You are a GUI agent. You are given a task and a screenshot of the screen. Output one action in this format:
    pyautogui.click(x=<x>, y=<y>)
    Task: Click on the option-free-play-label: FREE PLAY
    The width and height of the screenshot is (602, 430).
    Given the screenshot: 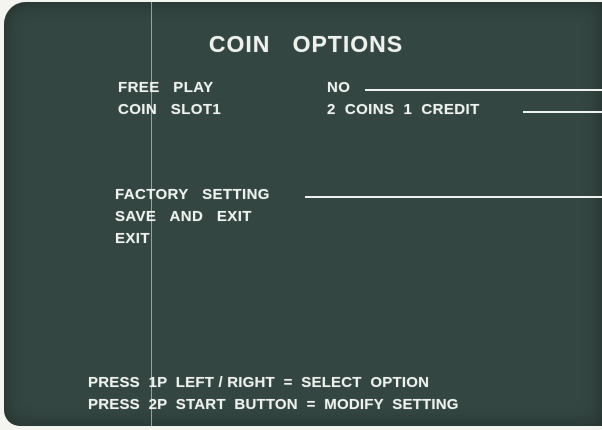 What is the action you would take?
    pyautogui.click(x=166, y=87)
    